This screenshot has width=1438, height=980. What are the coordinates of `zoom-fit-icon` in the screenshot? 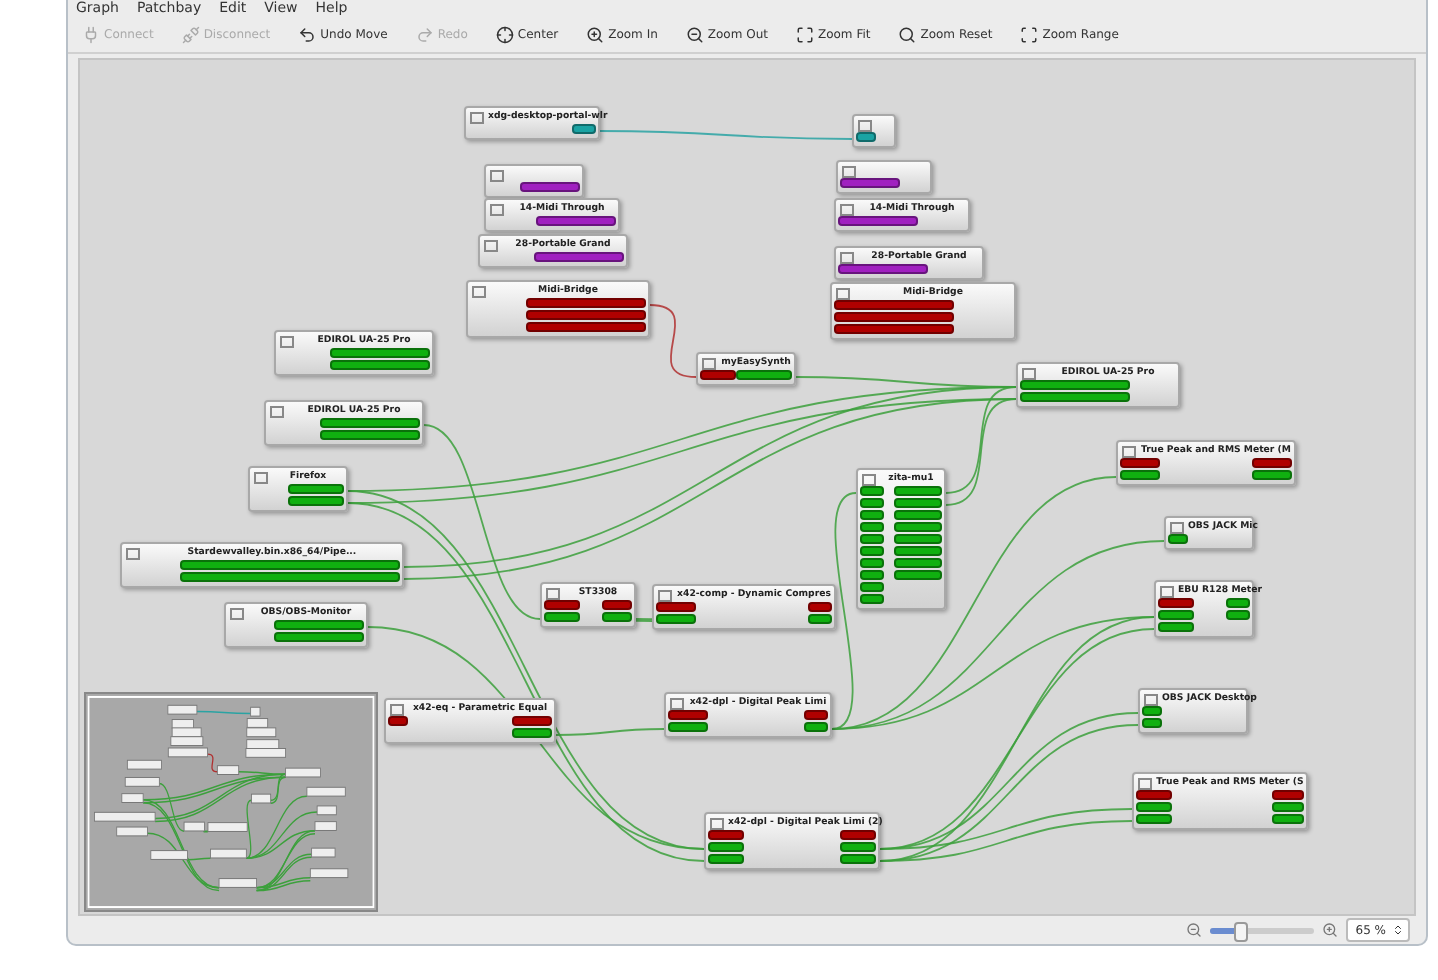 It's located at (804, 34).